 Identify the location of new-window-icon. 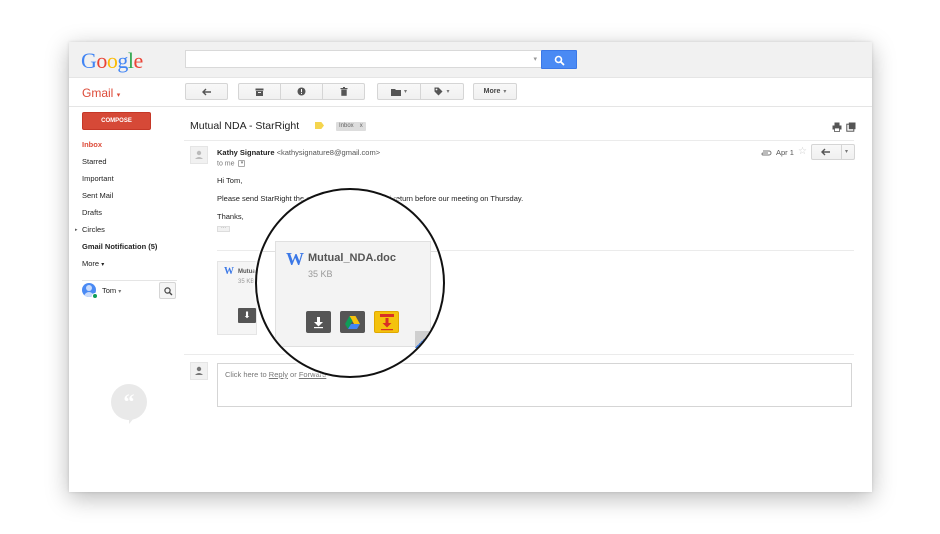
(851, 127).